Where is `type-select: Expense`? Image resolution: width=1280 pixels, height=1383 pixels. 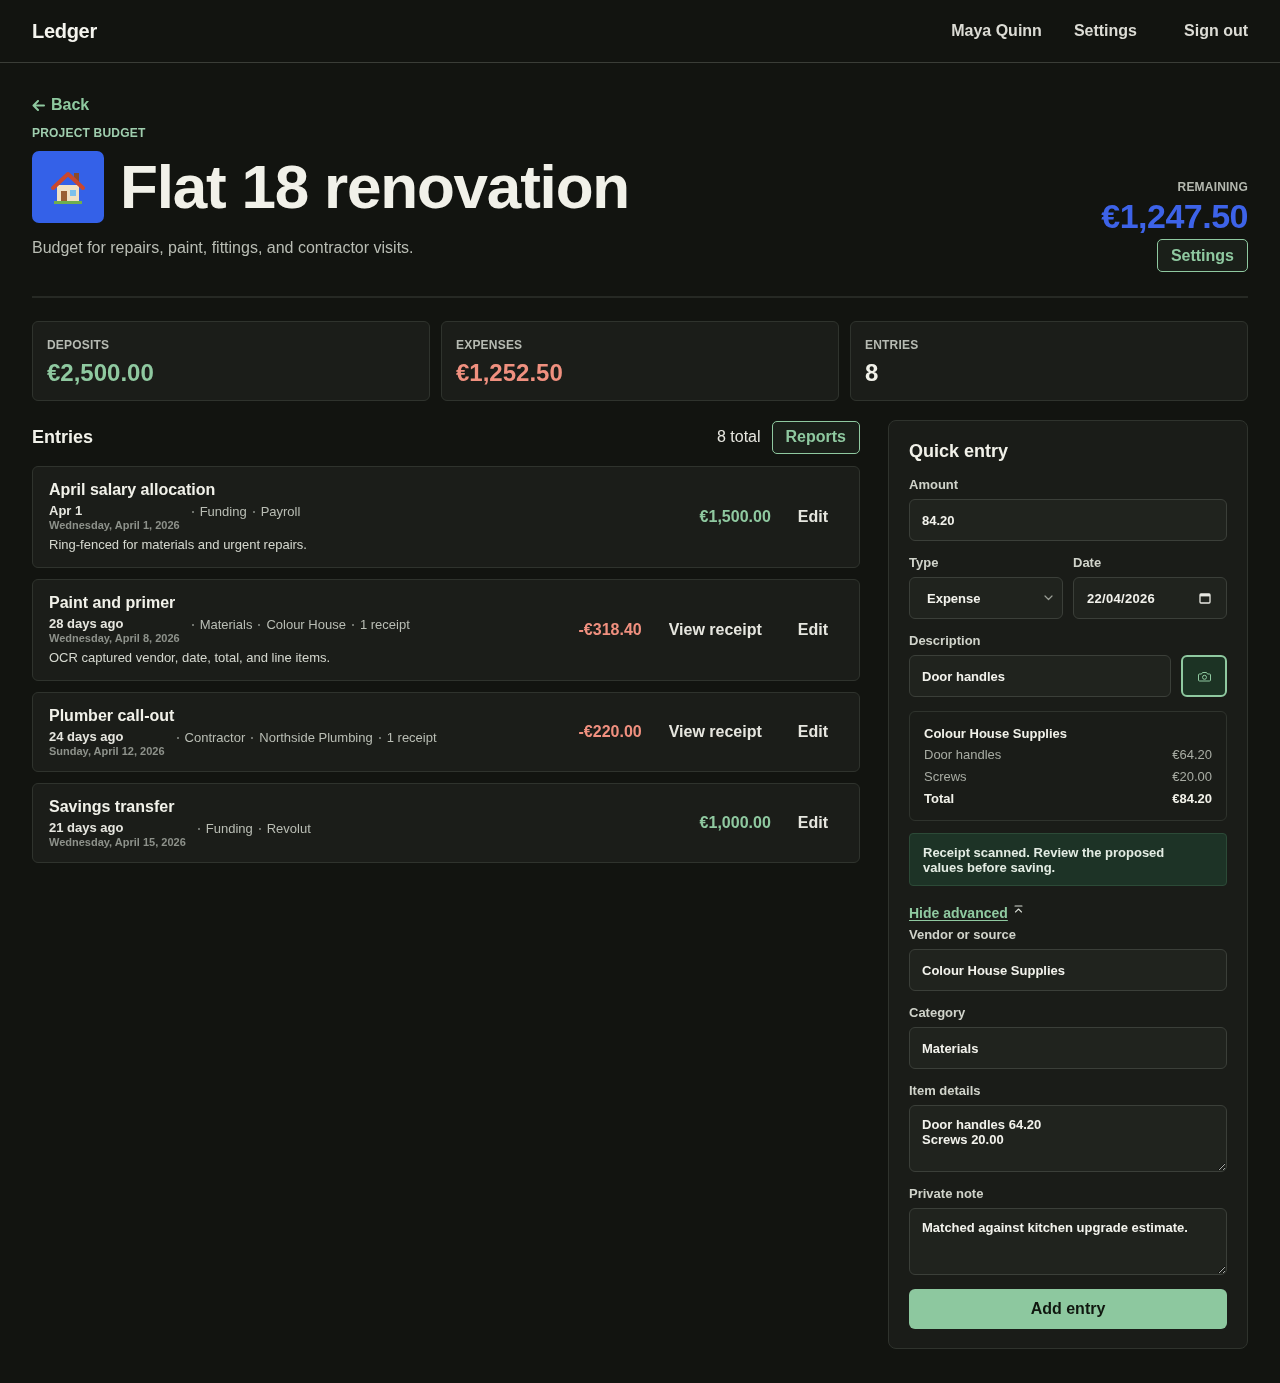 type-select: Expense is located at coordinates (986, 598).